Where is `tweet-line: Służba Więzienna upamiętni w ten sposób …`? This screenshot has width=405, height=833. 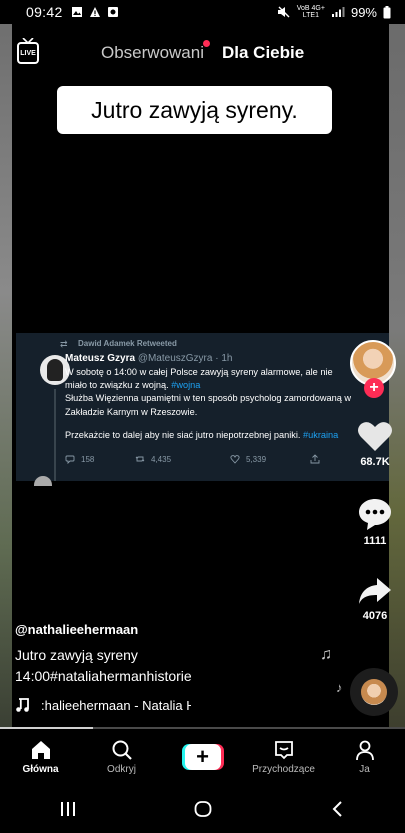
tweet-line: Służba Więzienna upamiętni w ten sposób … is located at coordinates (208, 398).